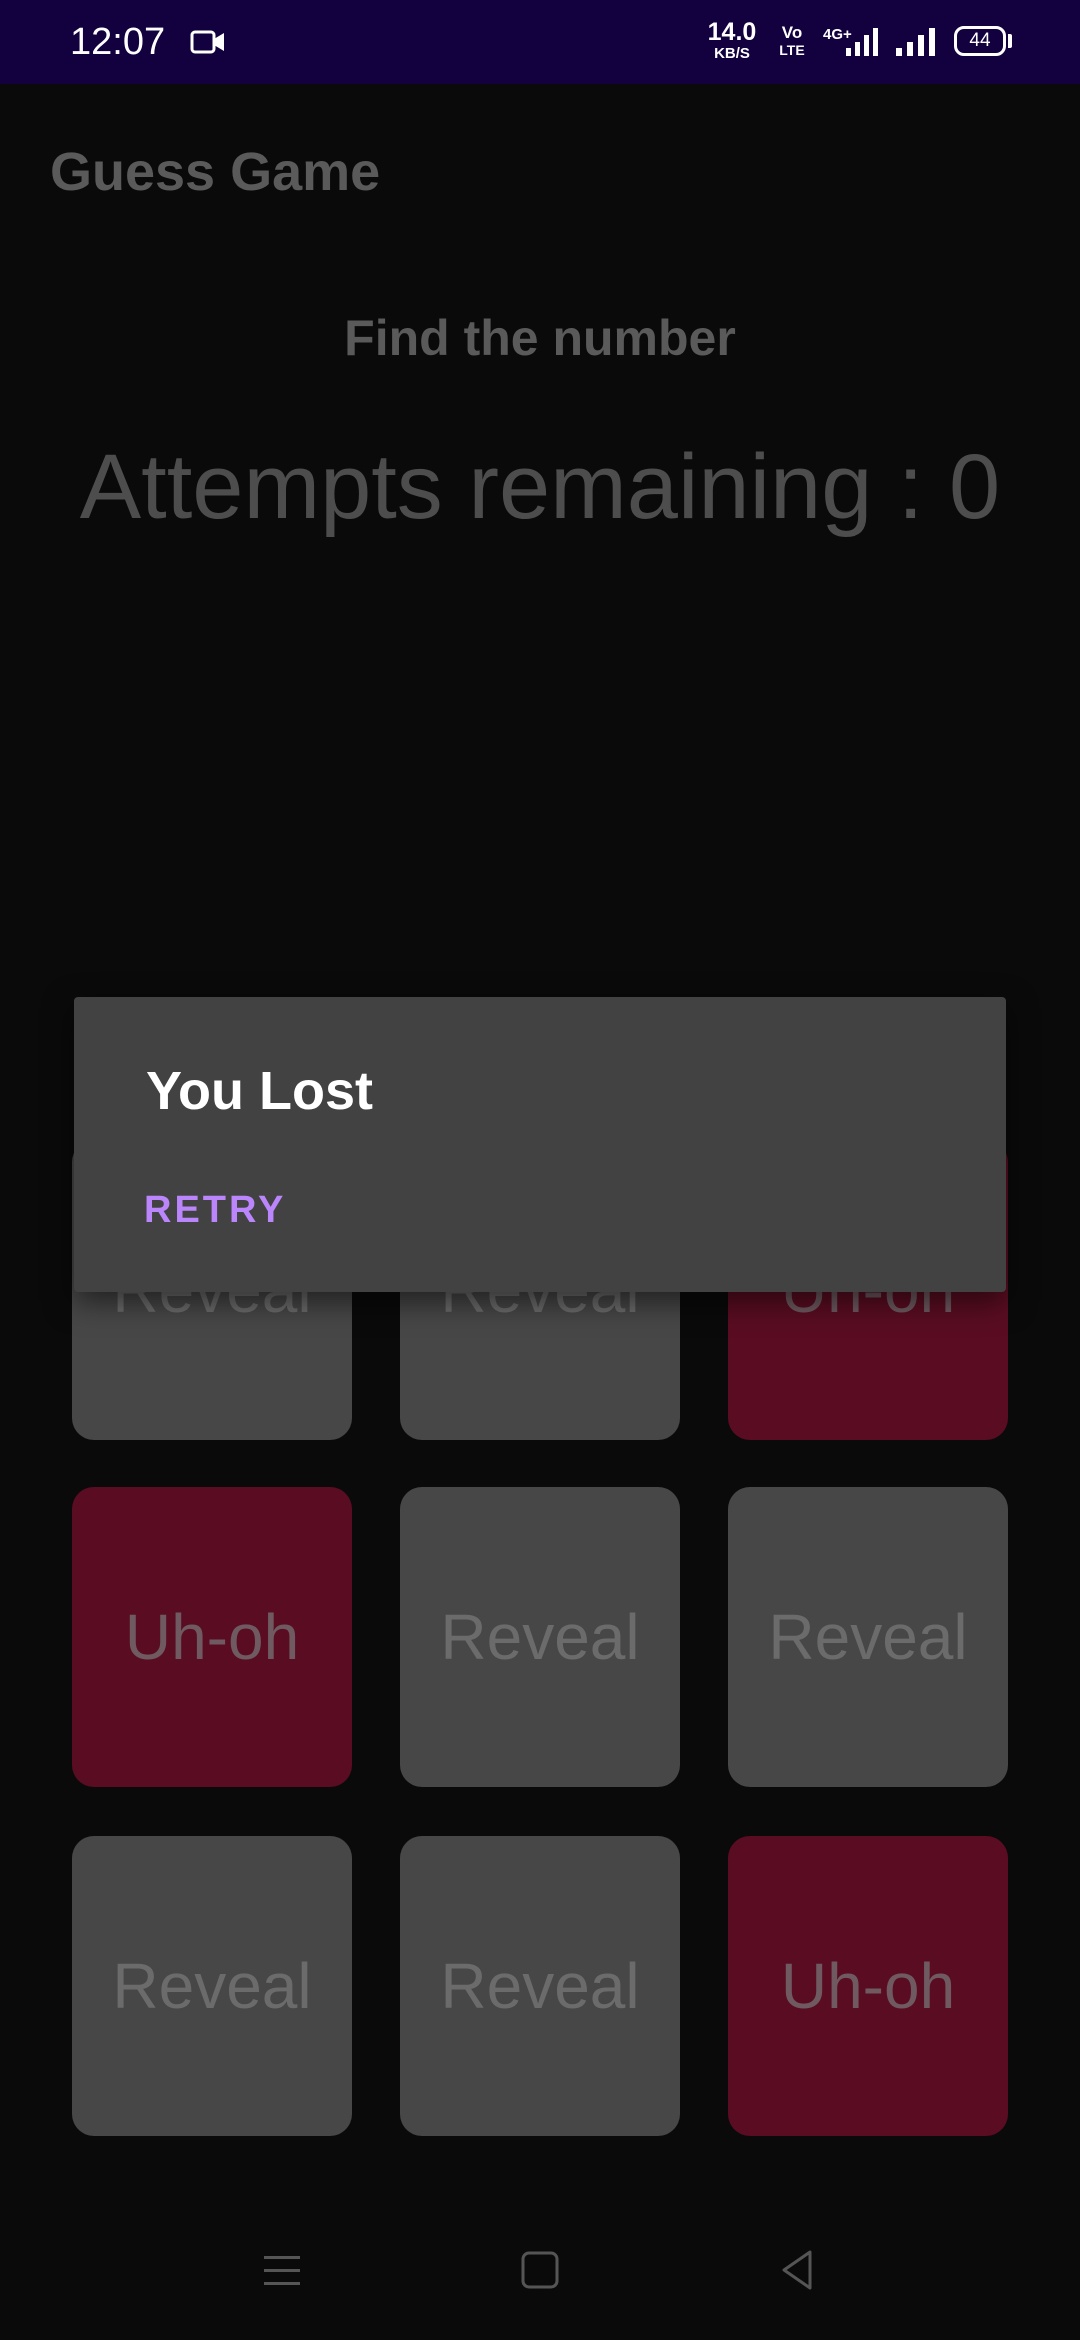  I want to click on app-title: Guess Game, so click(215, 172).